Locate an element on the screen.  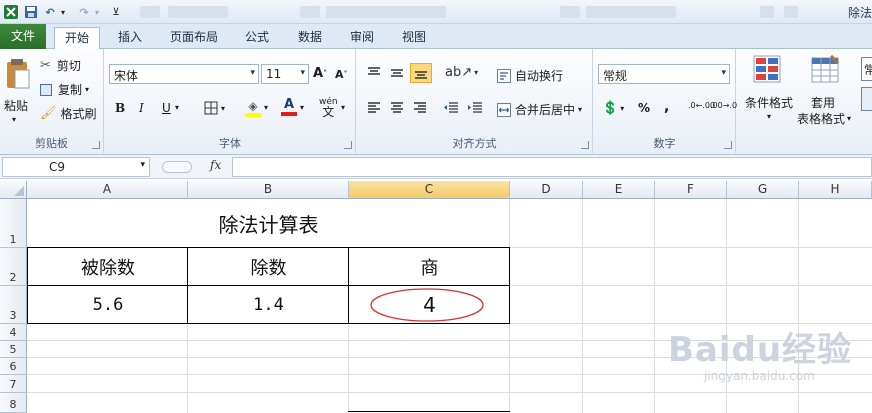
font-name-select: 宋体 ▾ is located at coordinates (184, 74).